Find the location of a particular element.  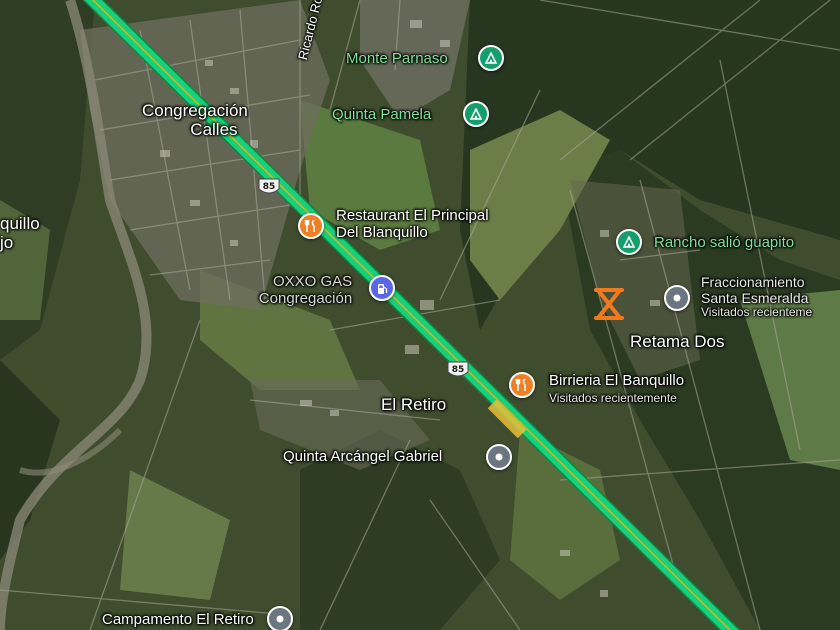

place-label-oxxo: OXXO GAS Congregación is located at coordinates (299, 290).